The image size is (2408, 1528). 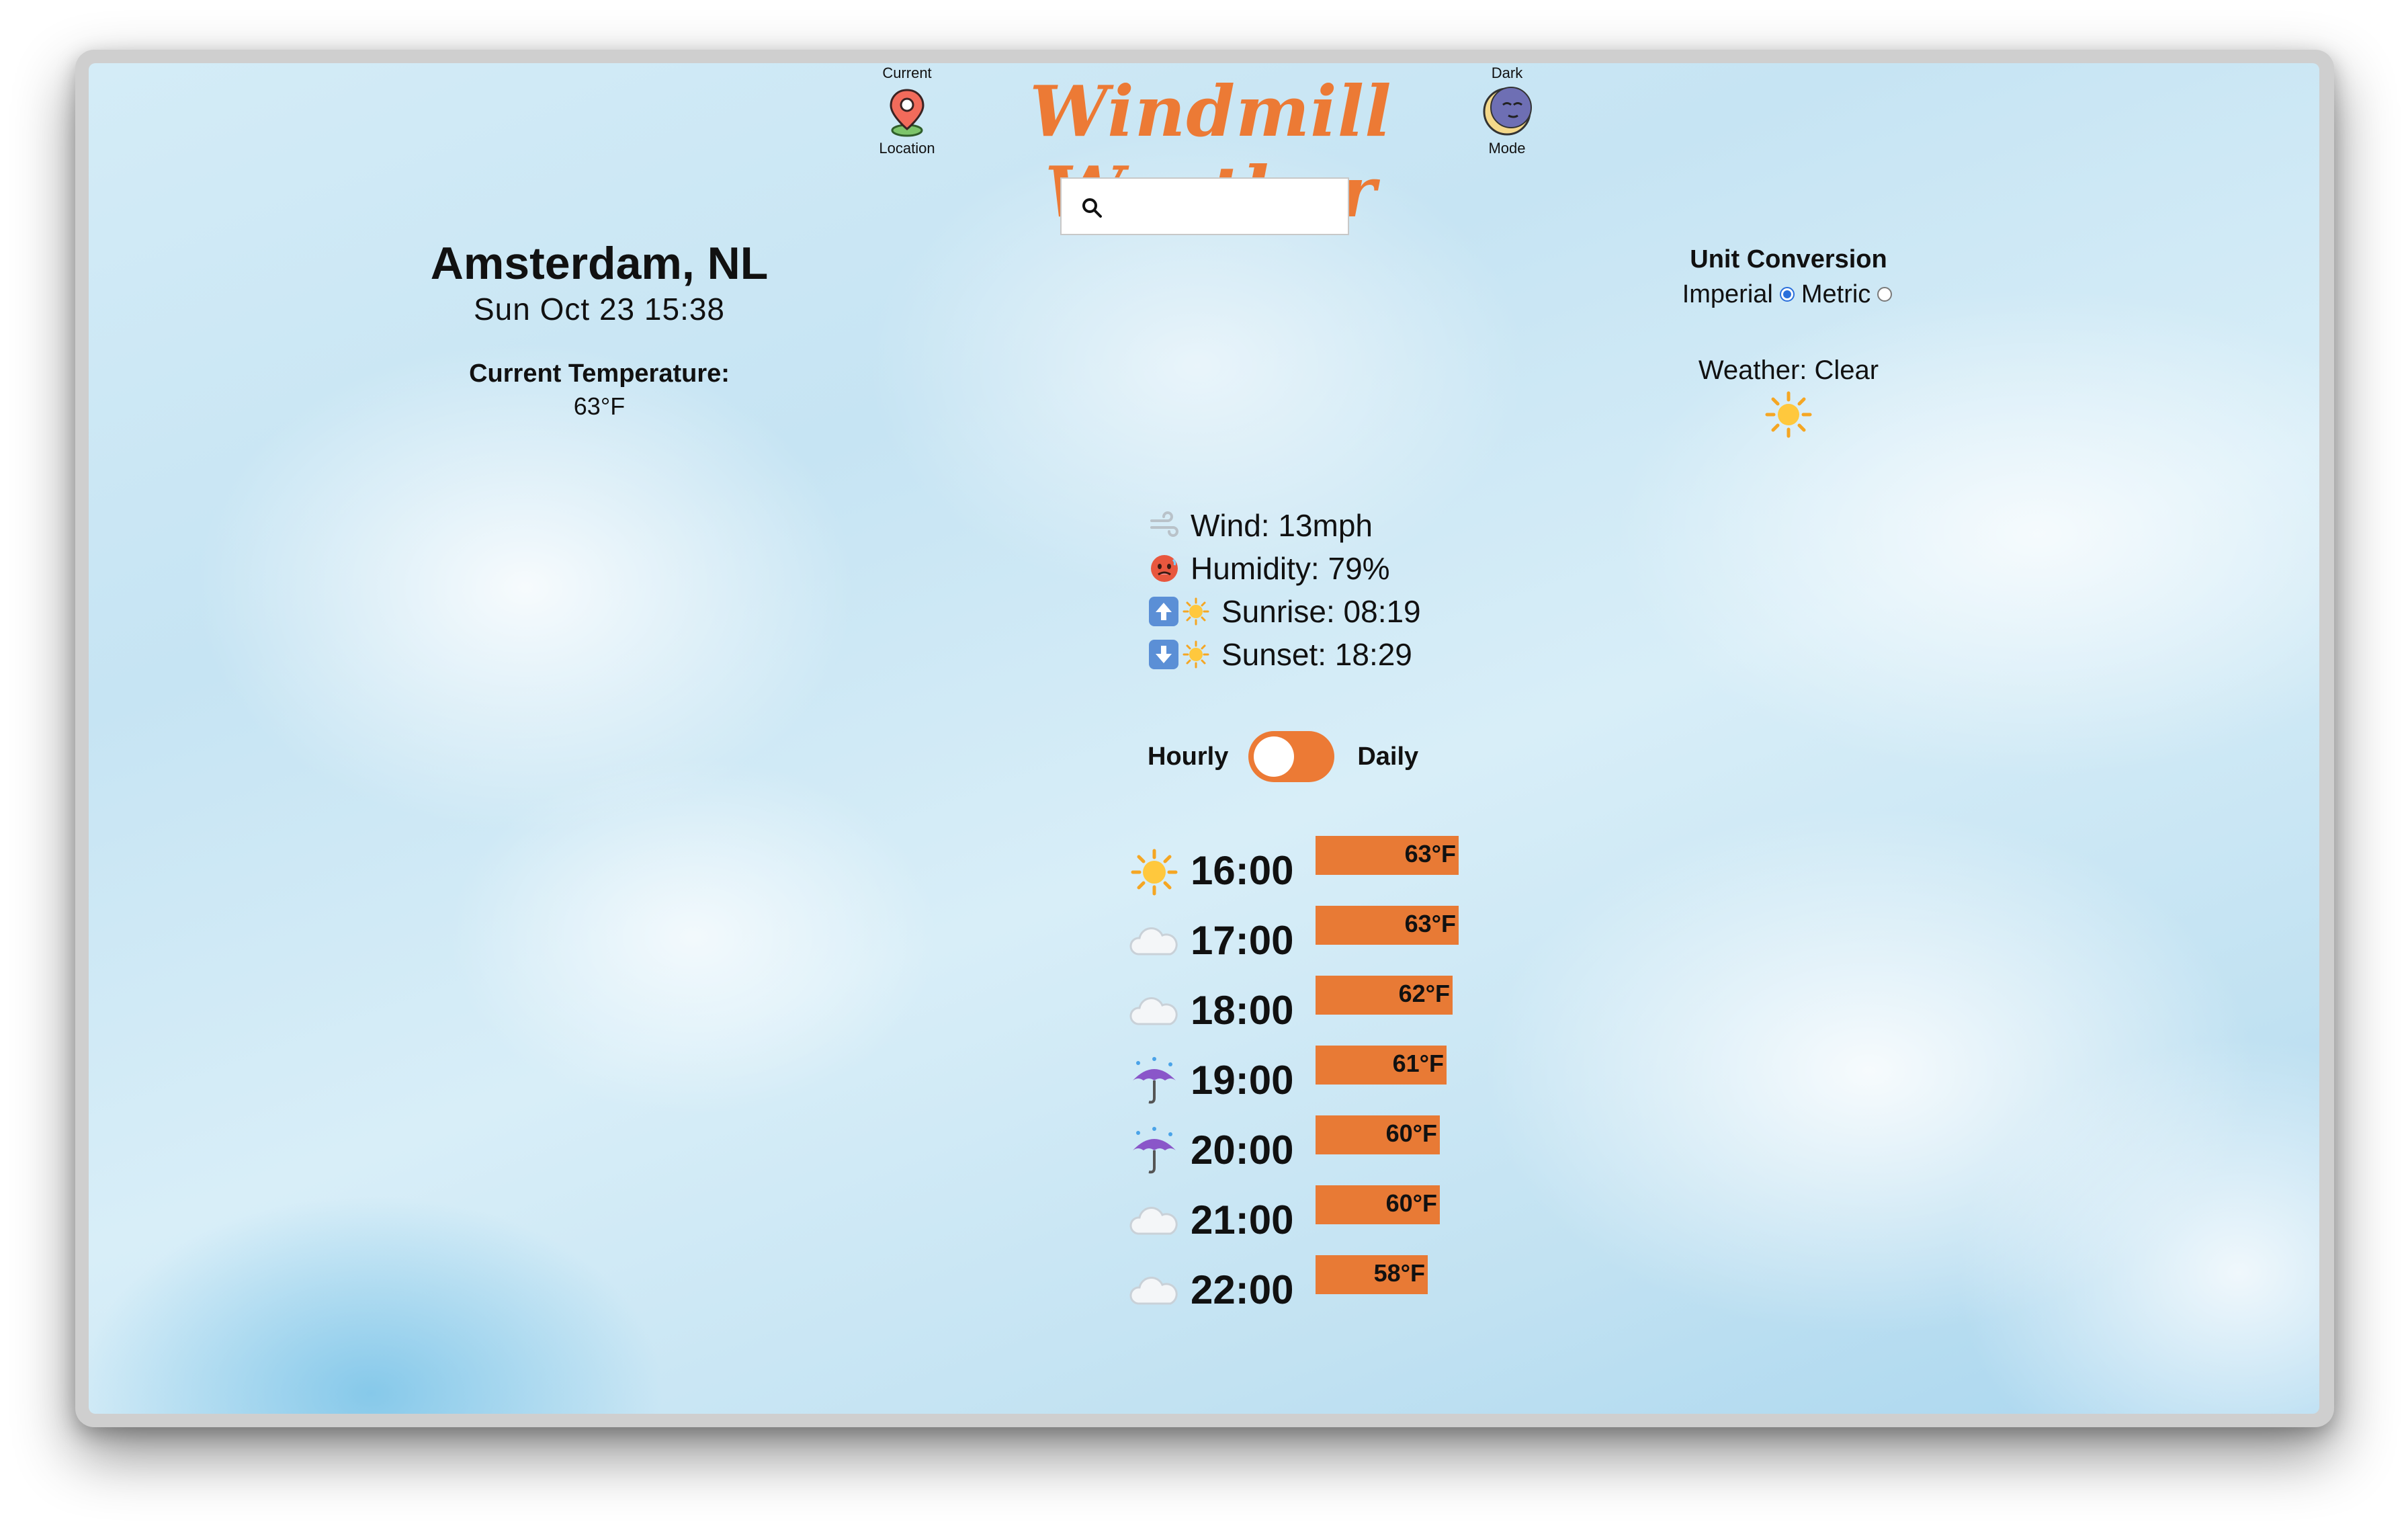 I want to click on humidity-text: Humidity: 79%, so click(x=1290, y=568).